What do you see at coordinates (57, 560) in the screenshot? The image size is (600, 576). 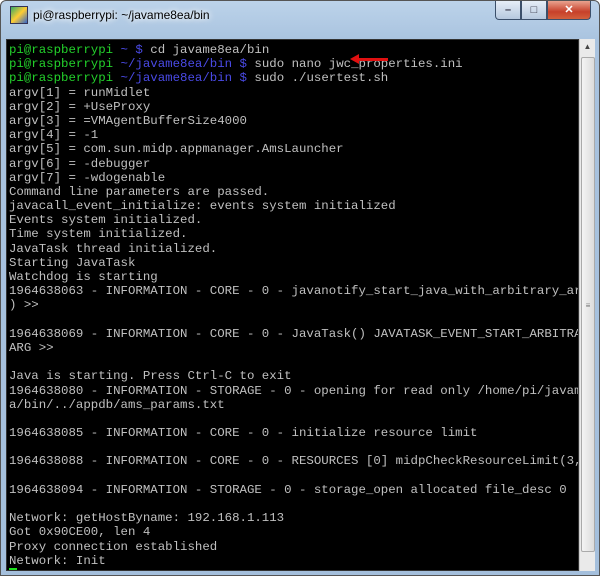 I see `output-line: Network: Init` at bounding box center [57, 560].